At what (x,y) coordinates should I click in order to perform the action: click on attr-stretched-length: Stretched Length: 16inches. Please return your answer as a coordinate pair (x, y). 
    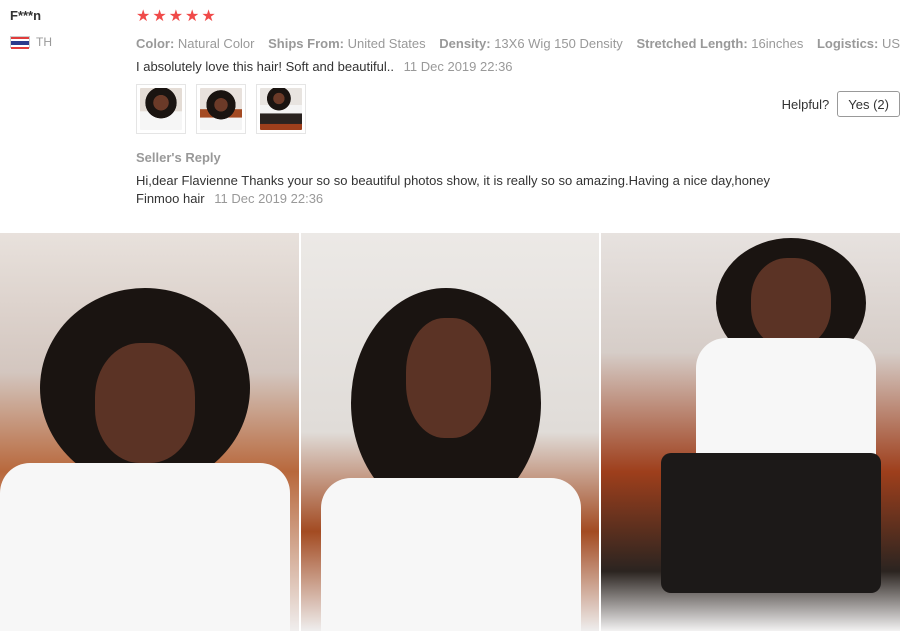
    Looking at the image, I should click on (721, 43).